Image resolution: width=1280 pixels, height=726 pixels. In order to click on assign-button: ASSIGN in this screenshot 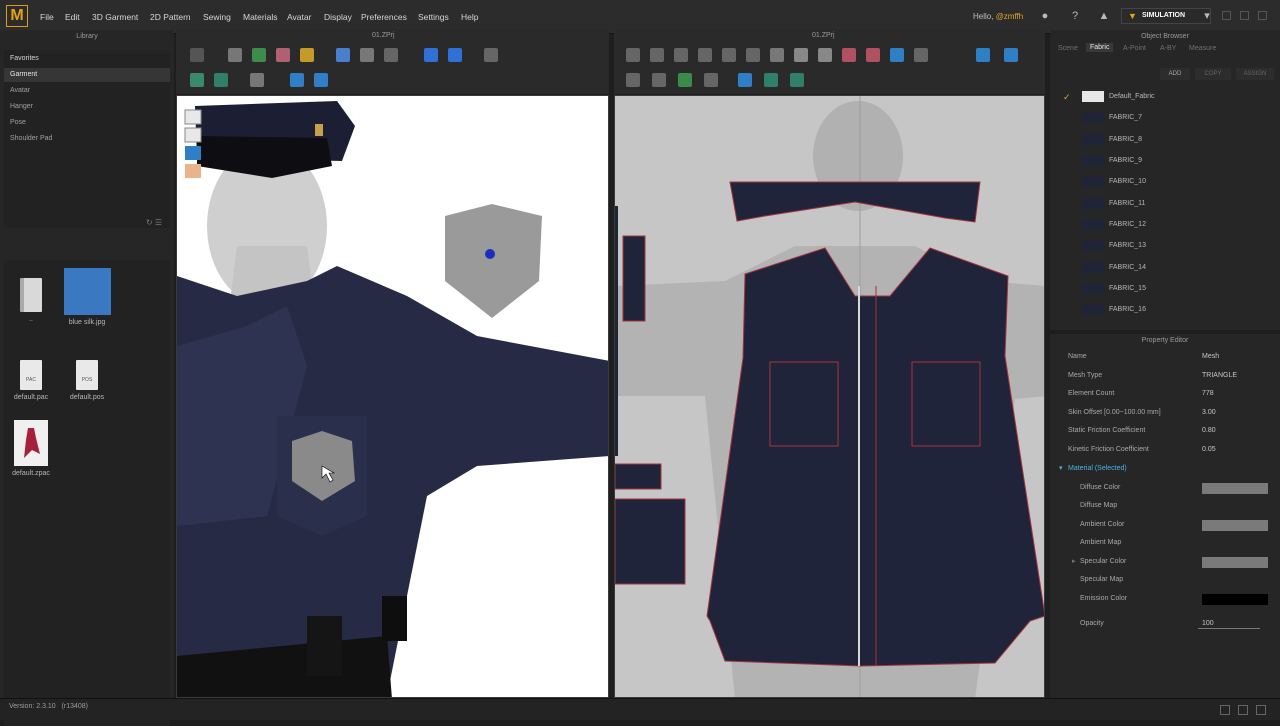, I will do `click(1255, 74)`.